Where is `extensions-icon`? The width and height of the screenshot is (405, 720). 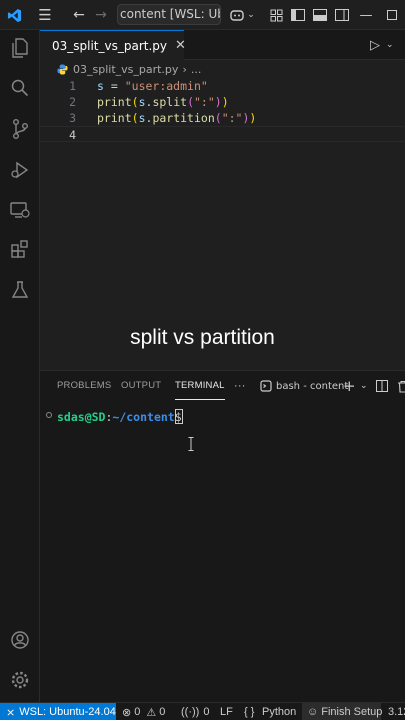 extensions-icon is located at coordinates (20, 249).